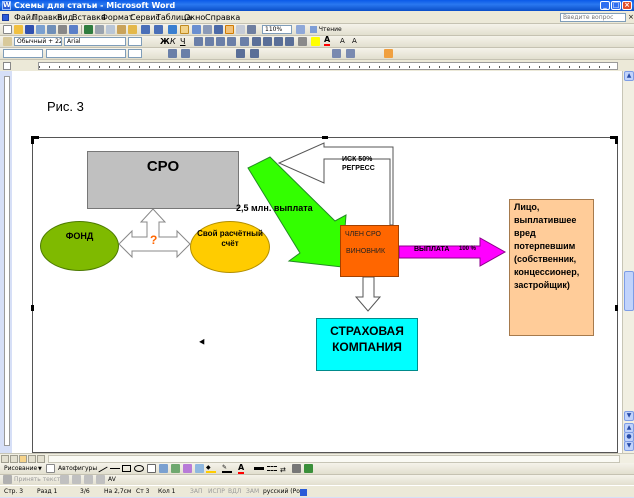  I want to click on av-spacing-icon: AV, so click(112, 480).